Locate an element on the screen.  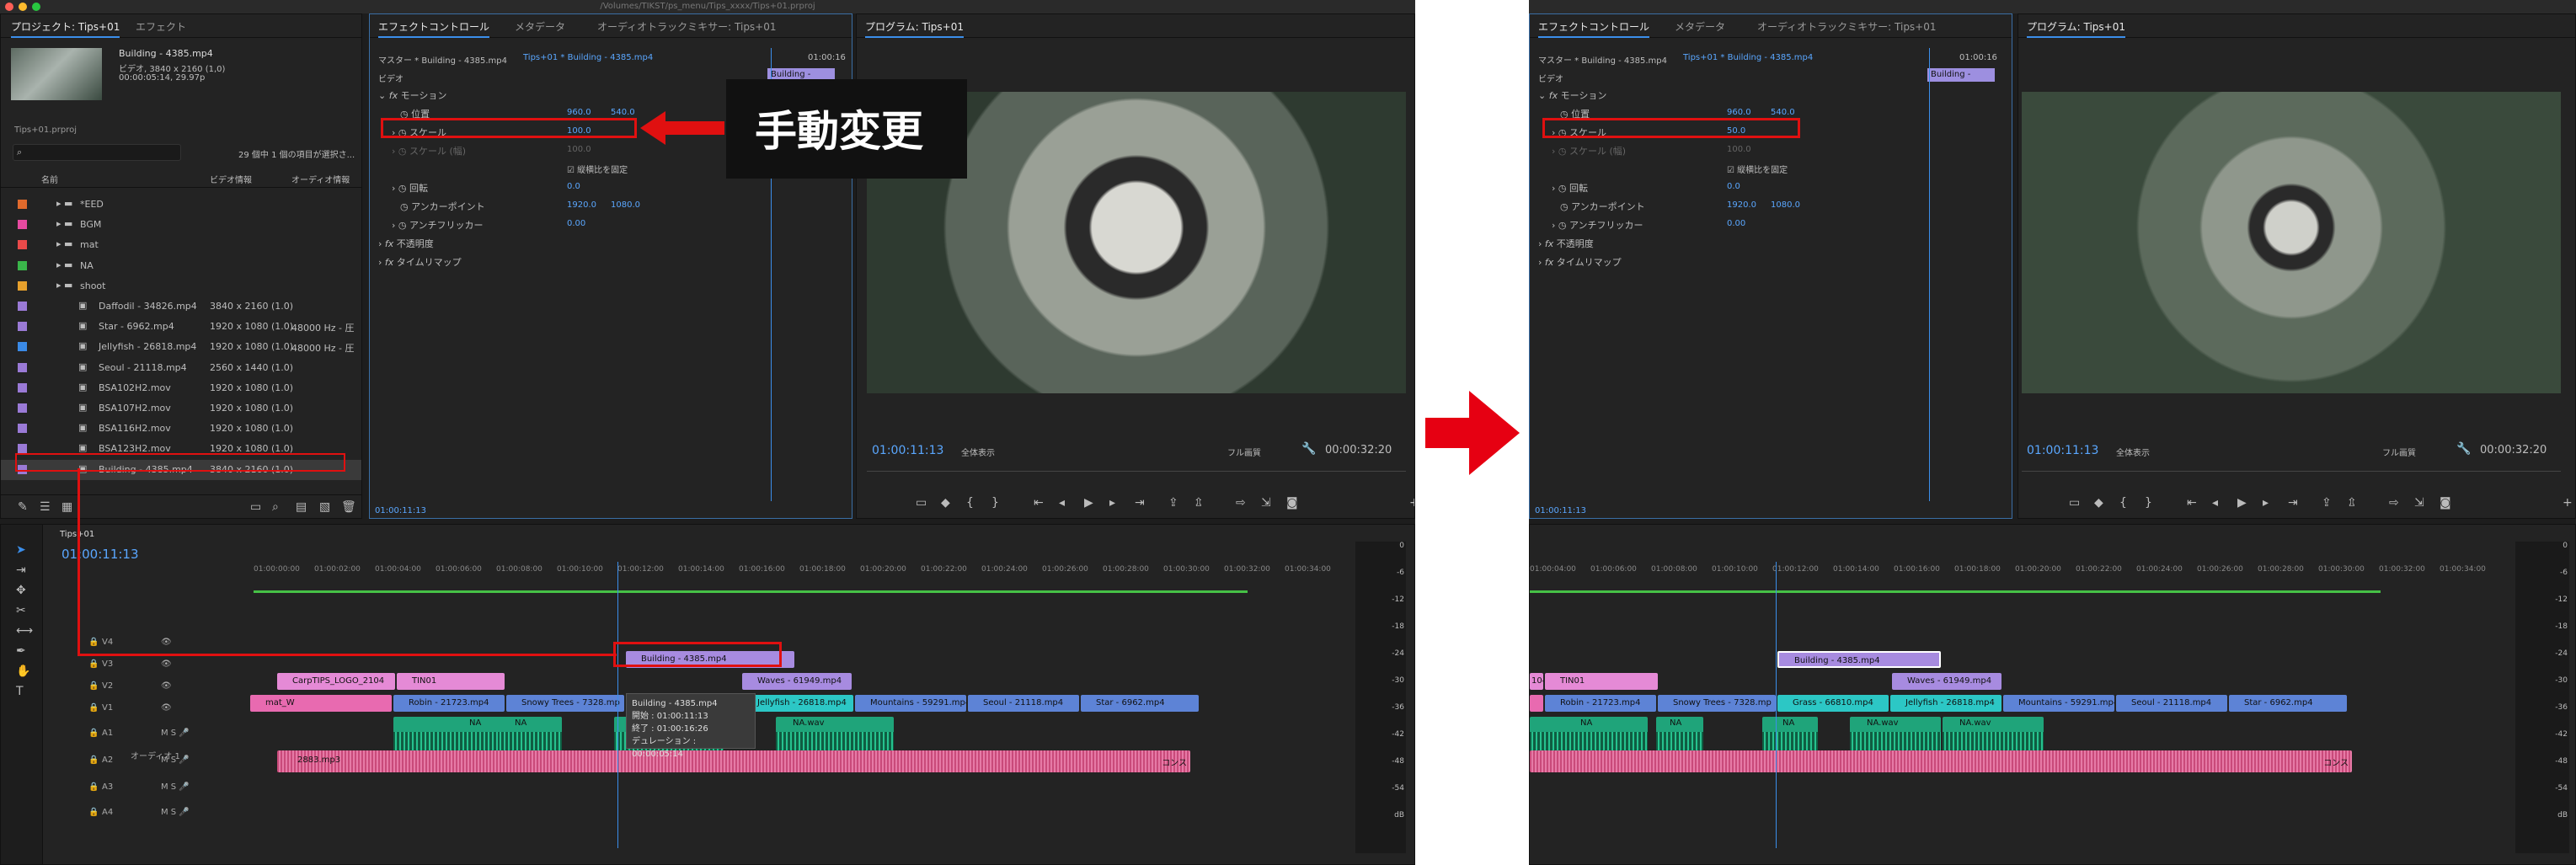
track-label: V3 is located at coordinates (107, 664).